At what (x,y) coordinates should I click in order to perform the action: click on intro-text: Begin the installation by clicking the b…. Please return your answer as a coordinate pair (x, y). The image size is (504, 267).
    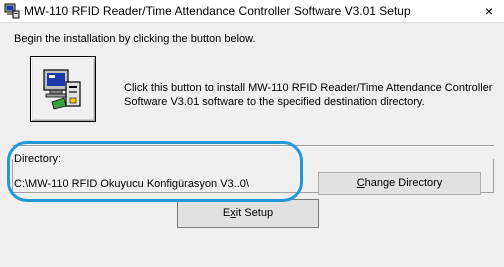
    Looking at the image, I should click on (135, 39).